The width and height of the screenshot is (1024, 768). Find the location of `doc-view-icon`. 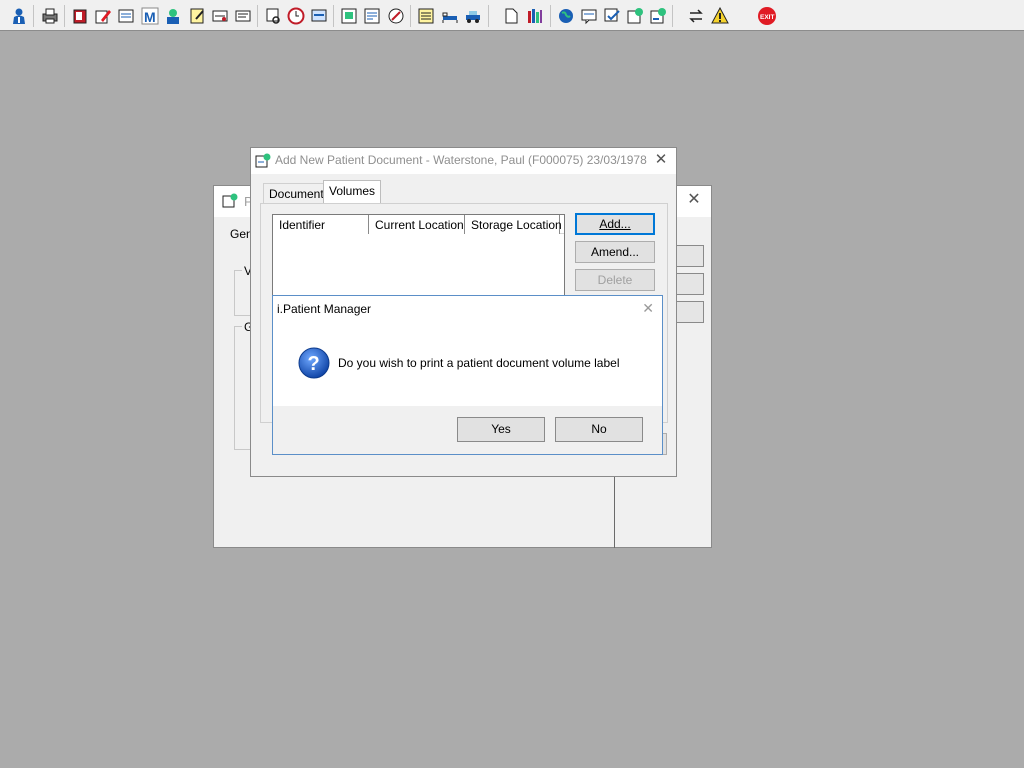

doc-view-icon is located at coordinates (372, 16).